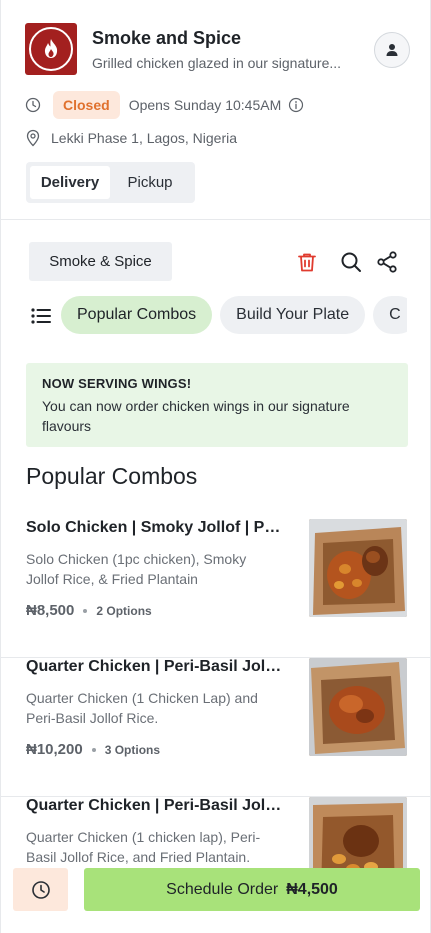  I want to click on schedule-order-button: Schedule Order ₦4,500, so click(252, 889).